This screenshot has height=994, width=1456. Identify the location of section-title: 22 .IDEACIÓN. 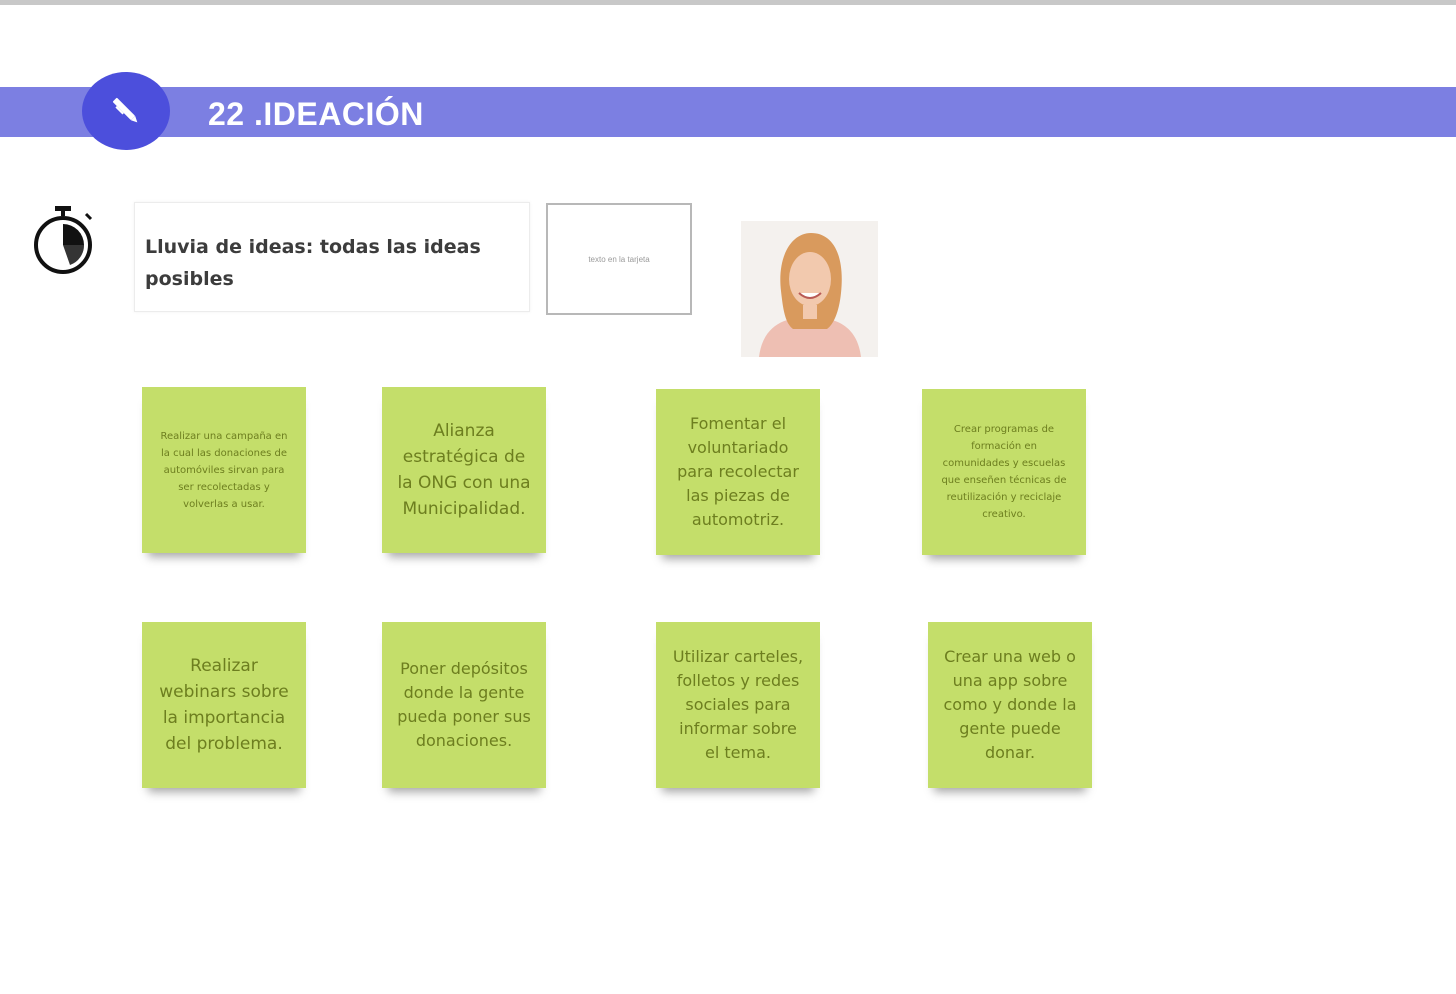
(316, 114).